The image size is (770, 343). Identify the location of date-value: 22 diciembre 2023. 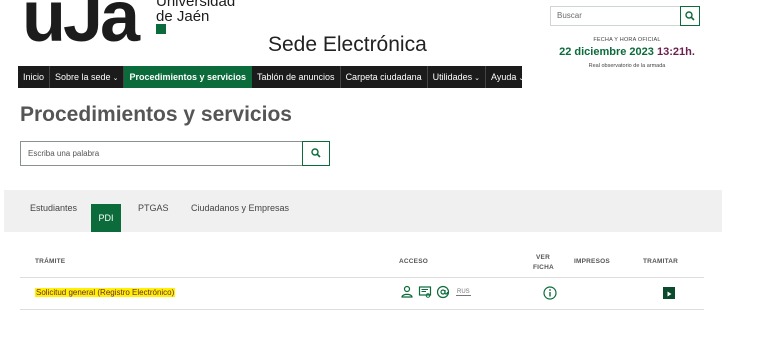
(606, 52).